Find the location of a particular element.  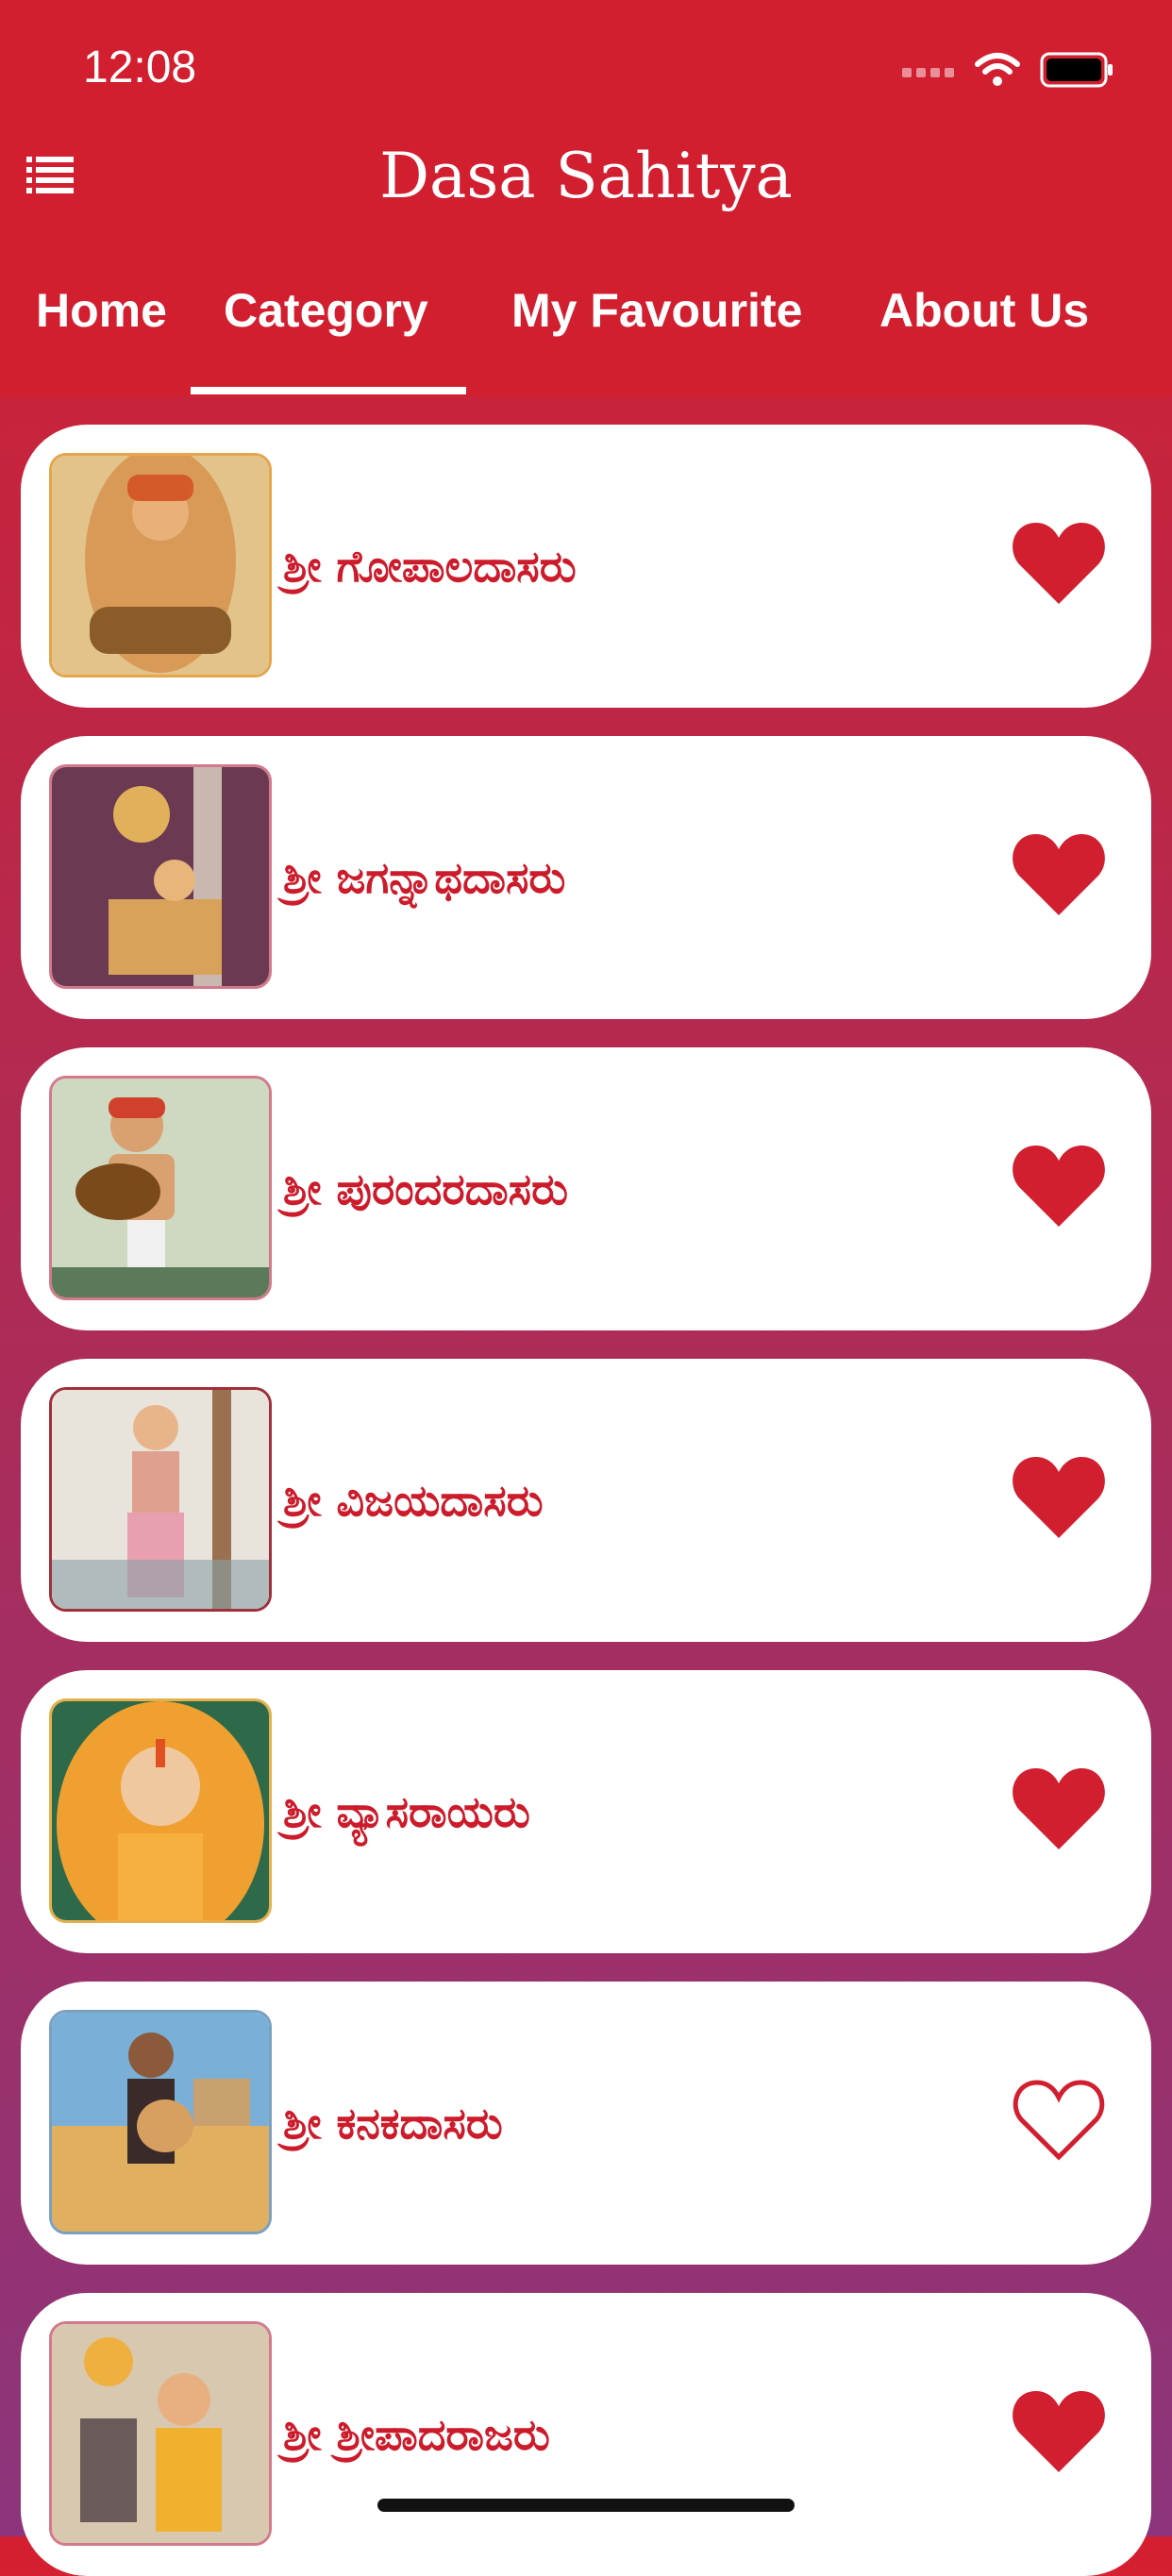

tab-home: Home is located at coordinates (101, 310).